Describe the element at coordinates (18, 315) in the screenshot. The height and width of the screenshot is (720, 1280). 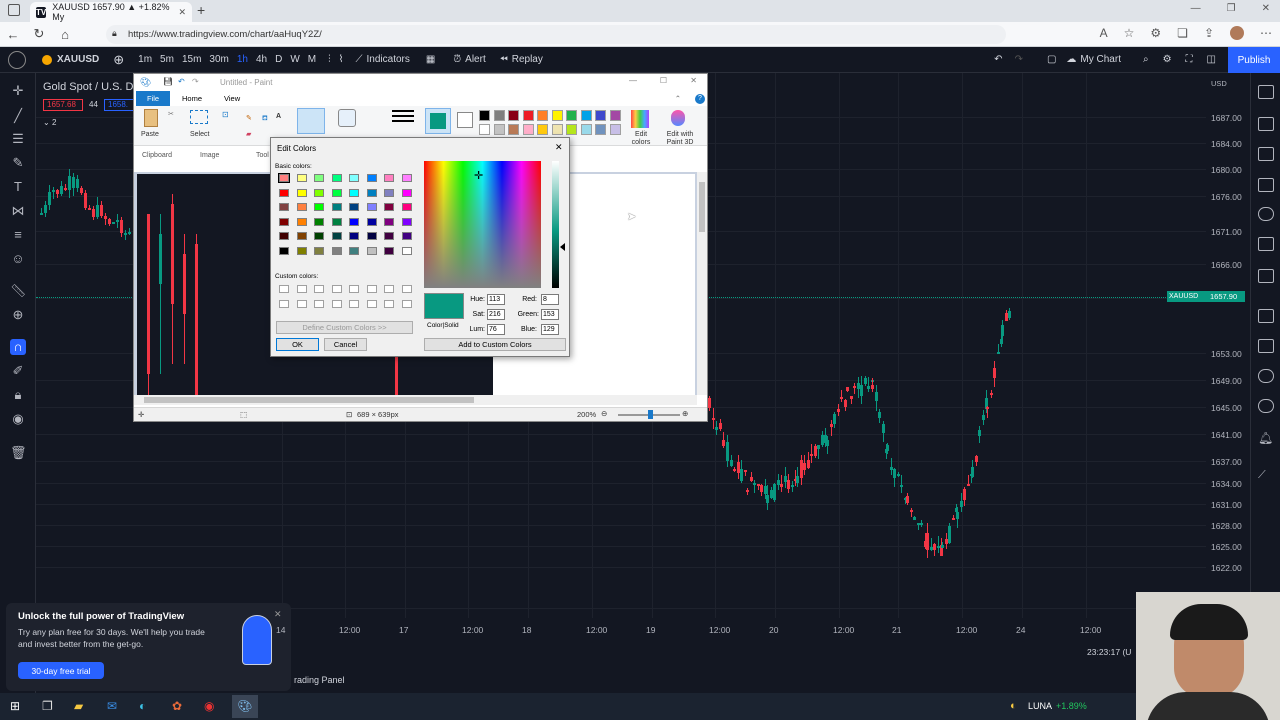
I see `zoom-in-icon: ⊕` at that location.